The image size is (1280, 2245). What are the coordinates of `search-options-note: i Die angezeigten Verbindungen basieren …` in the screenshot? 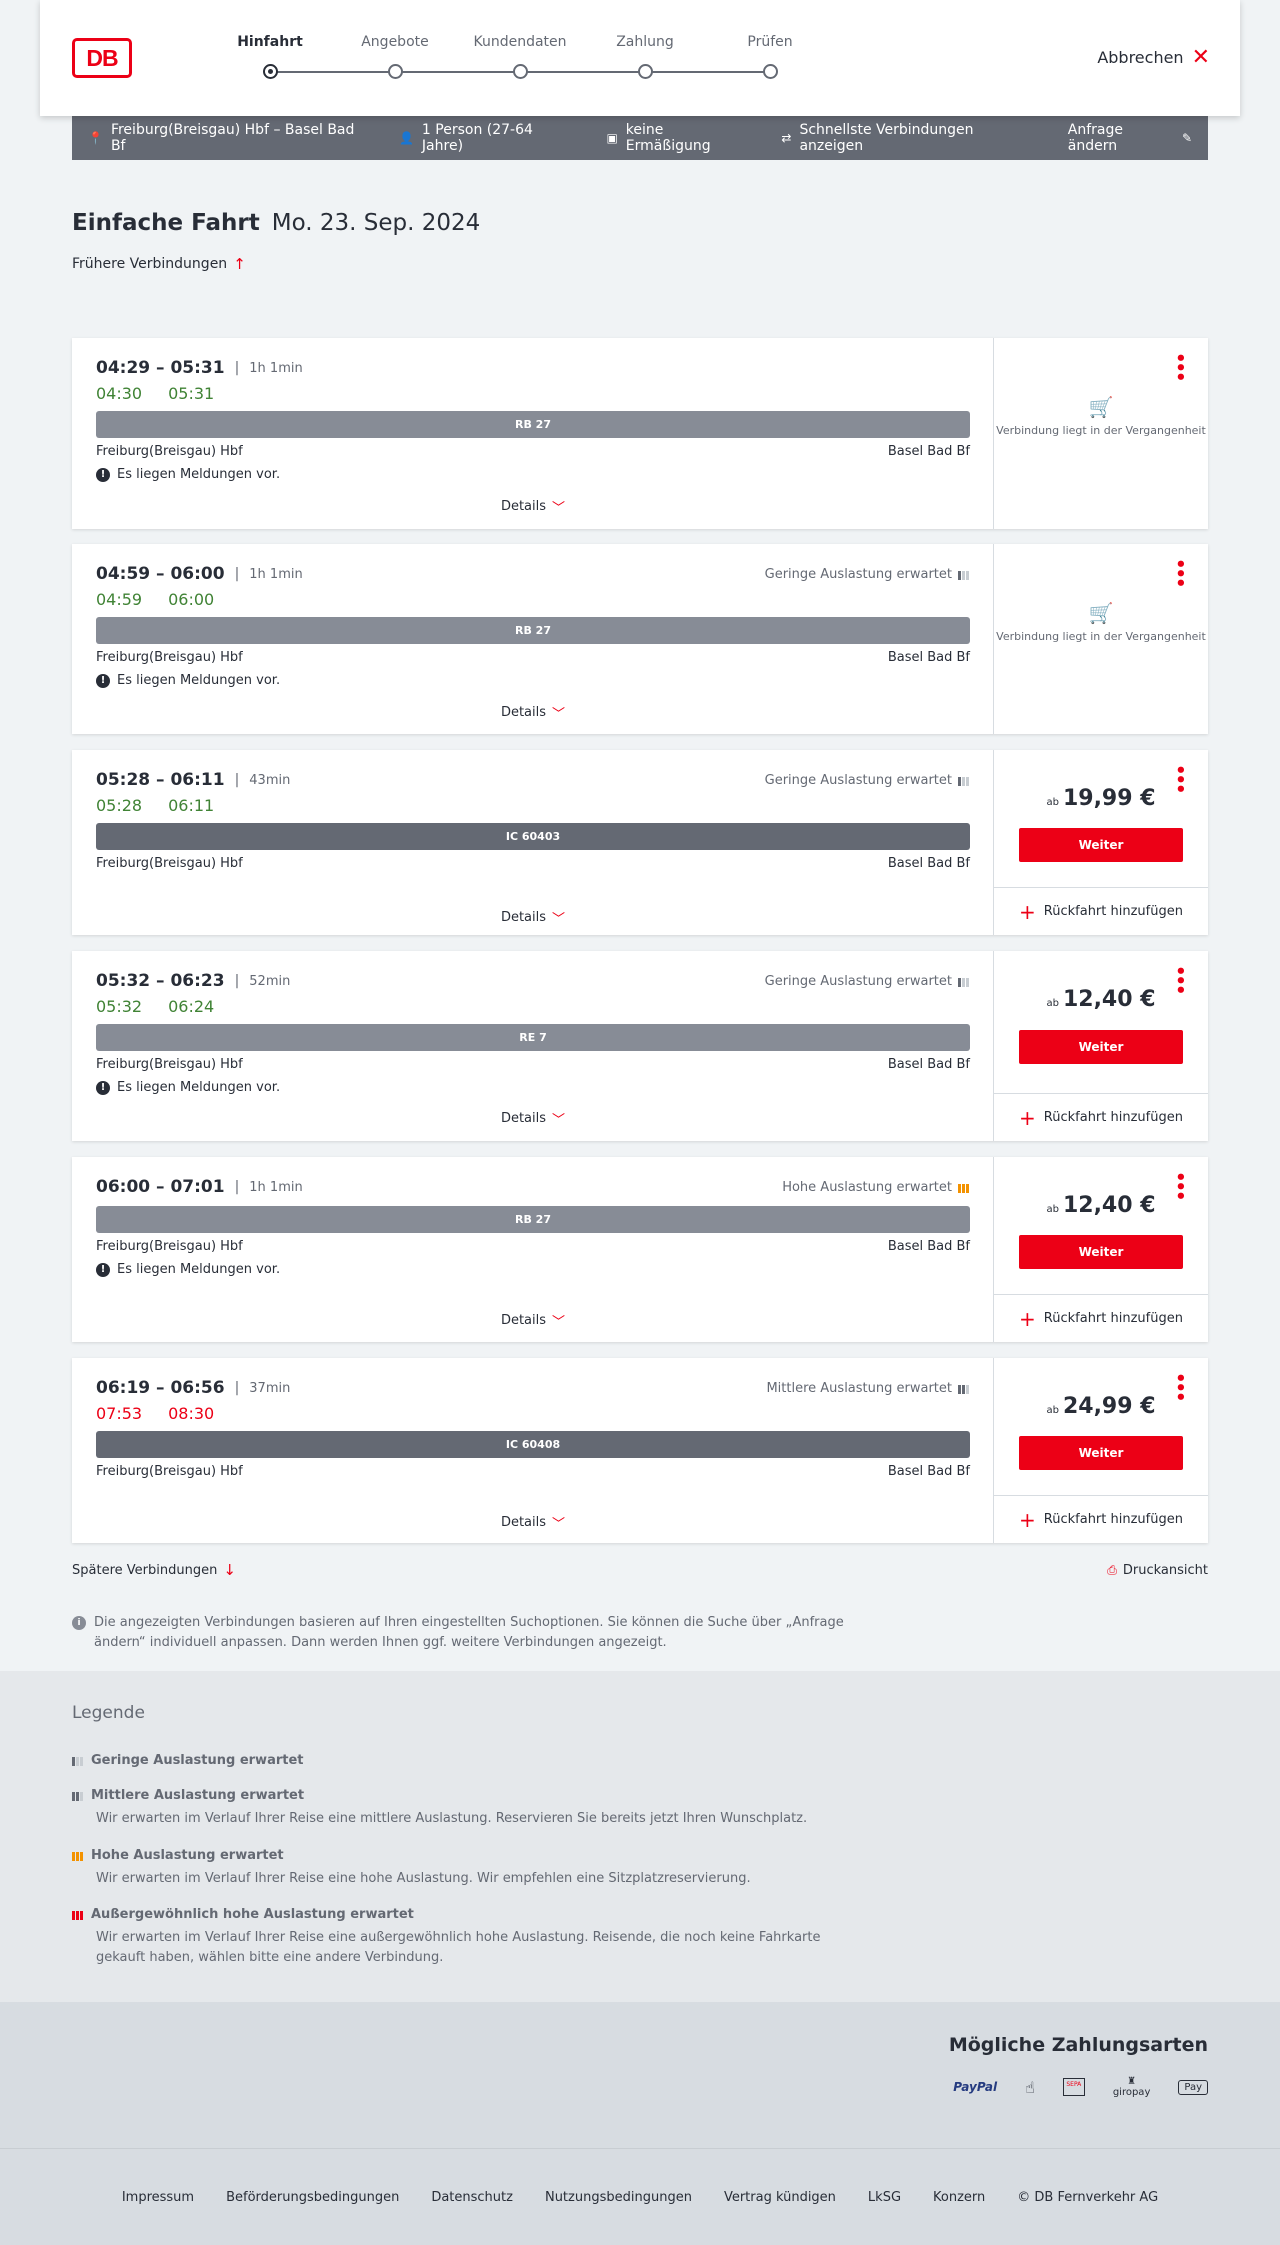 It's located at (472, 1633).